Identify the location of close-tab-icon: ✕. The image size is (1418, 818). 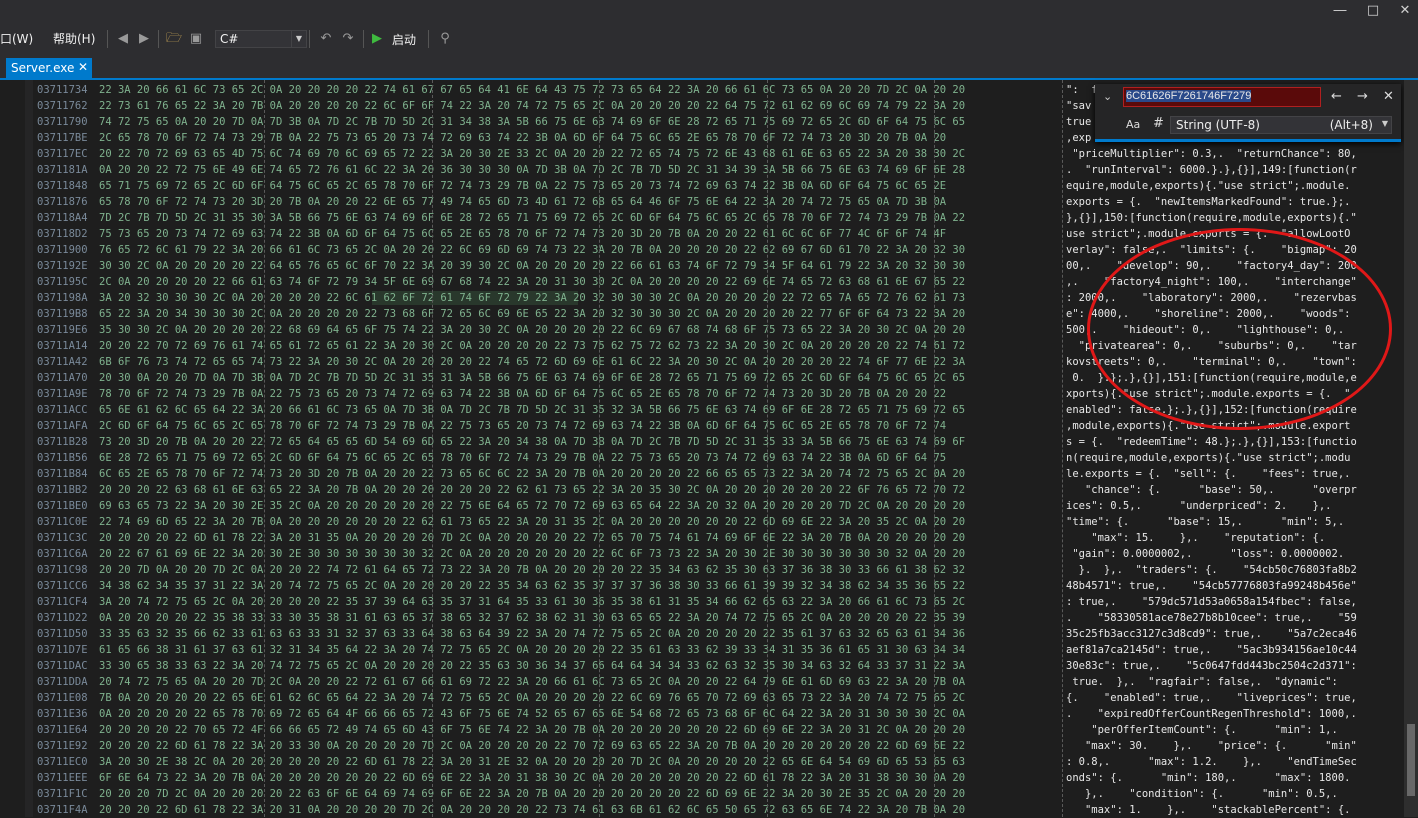
(83, 67).